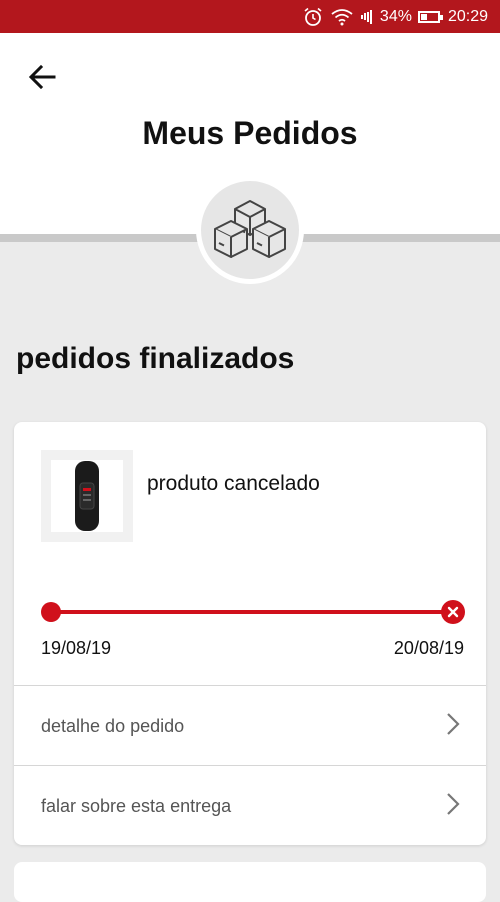 Image resolution: width=500 pixels, height=902 pixels. I want to click on talk-about-delivery-link: falar sobre esta entrega, so click(250, 805).